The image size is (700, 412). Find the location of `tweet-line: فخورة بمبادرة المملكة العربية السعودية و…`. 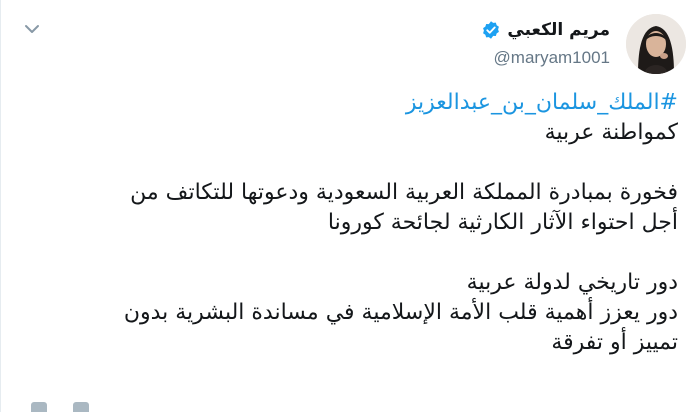

tweet-line: فخورة بمبادرة المملكة العربية السعودية و… is located at coordinates (404, 192).